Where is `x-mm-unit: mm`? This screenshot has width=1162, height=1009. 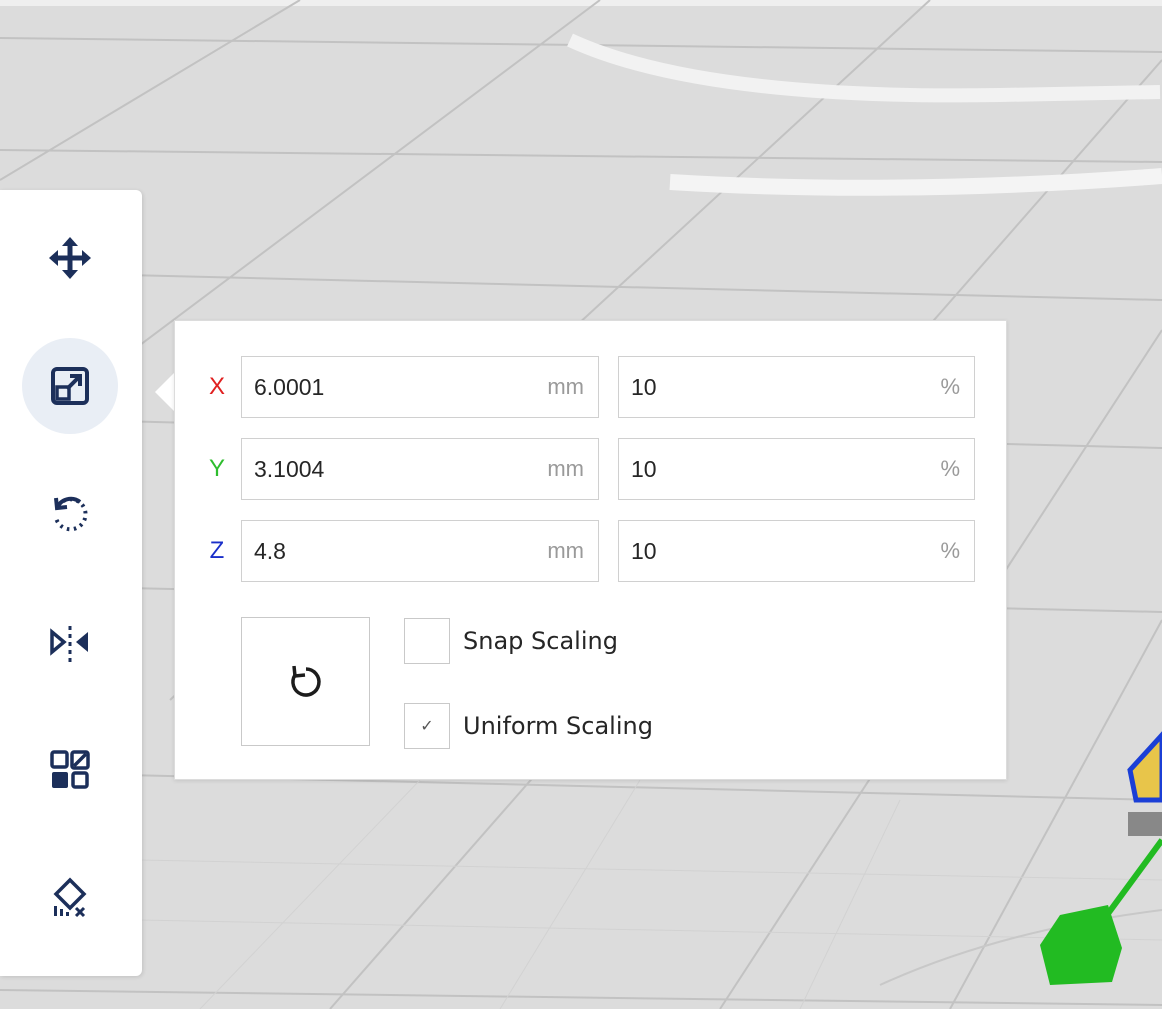
x-mm-unit: mm is located at coordinates (565, 386).